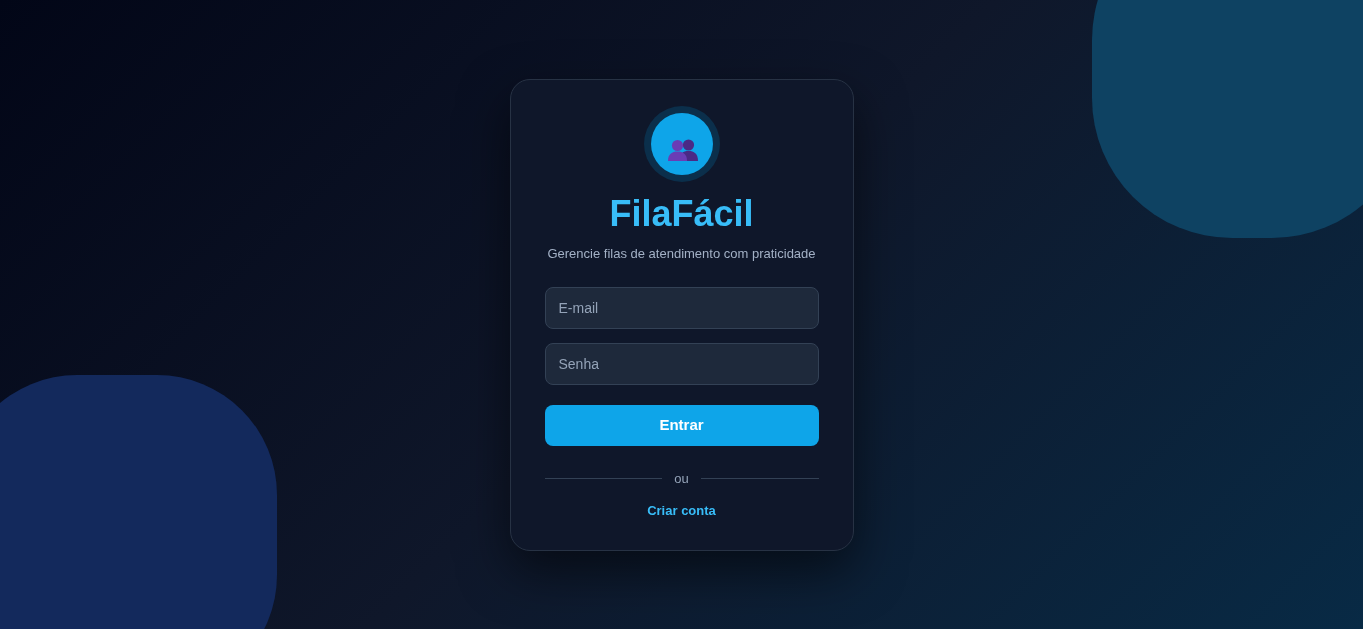  What do you see at coordinates (681, 307) in the screenshot?
I see `input-field: E-mail` at bounding box center [681, 307].